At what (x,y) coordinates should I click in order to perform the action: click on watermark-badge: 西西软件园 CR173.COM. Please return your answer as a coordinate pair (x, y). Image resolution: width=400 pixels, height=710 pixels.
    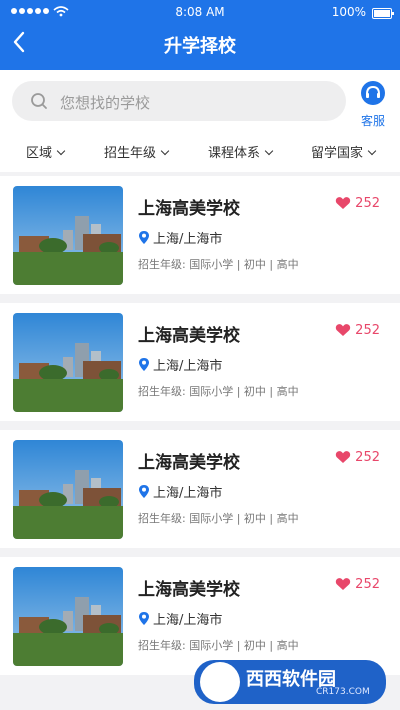
    Looking at the image, I should click on (290, 682).